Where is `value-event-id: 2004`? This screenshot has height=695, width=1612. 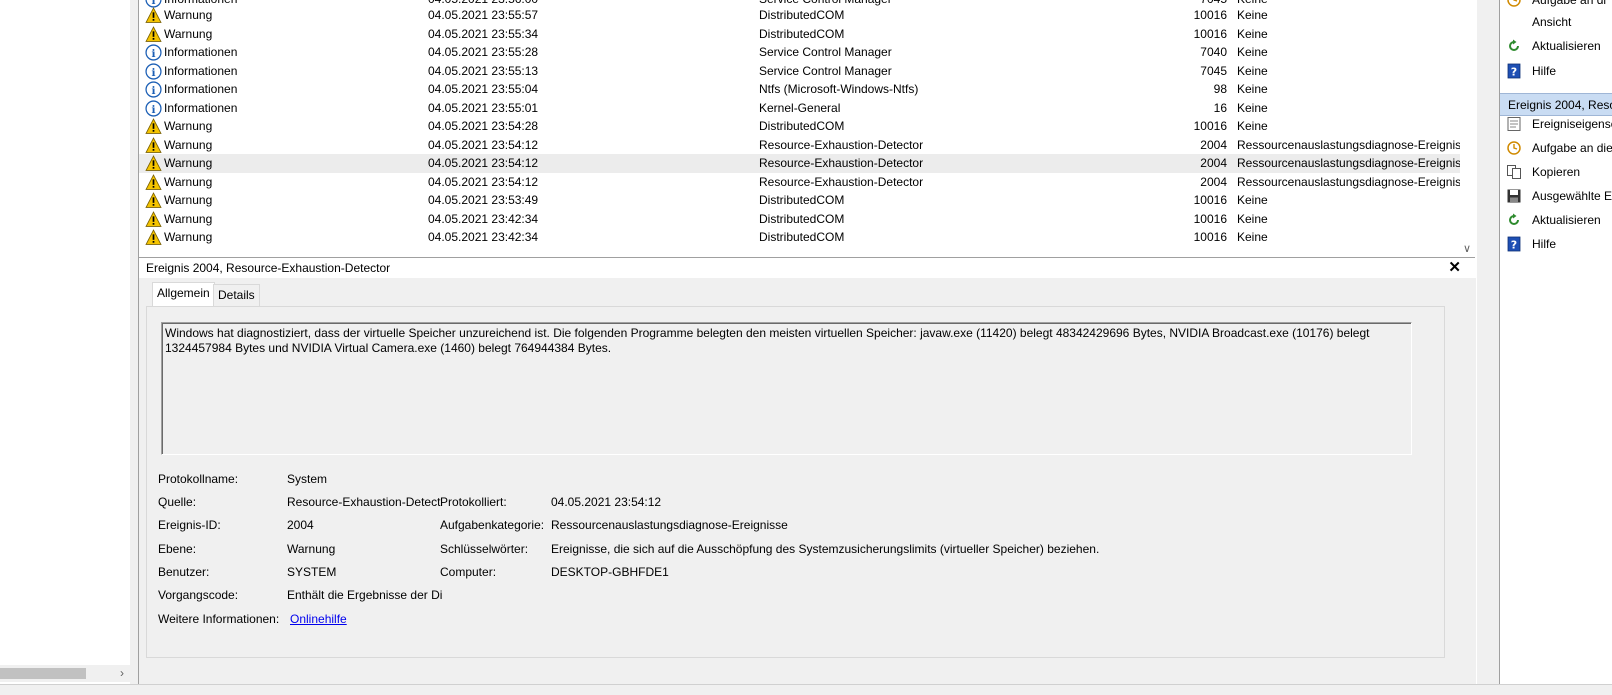 value-event-id: 2004 is located at coordinates (300, 525).